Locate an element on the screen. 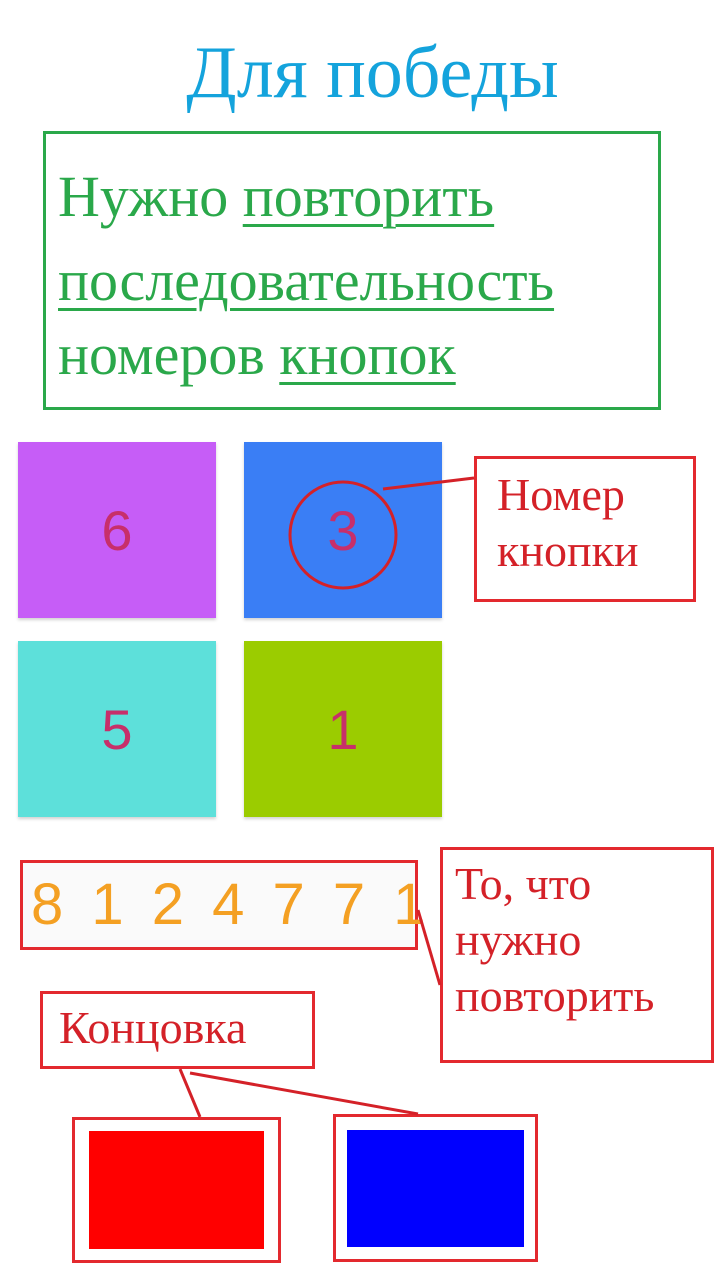 This screenshot has height=1280, width=720. tile-number: 6 is located at coordinates (117, 530).